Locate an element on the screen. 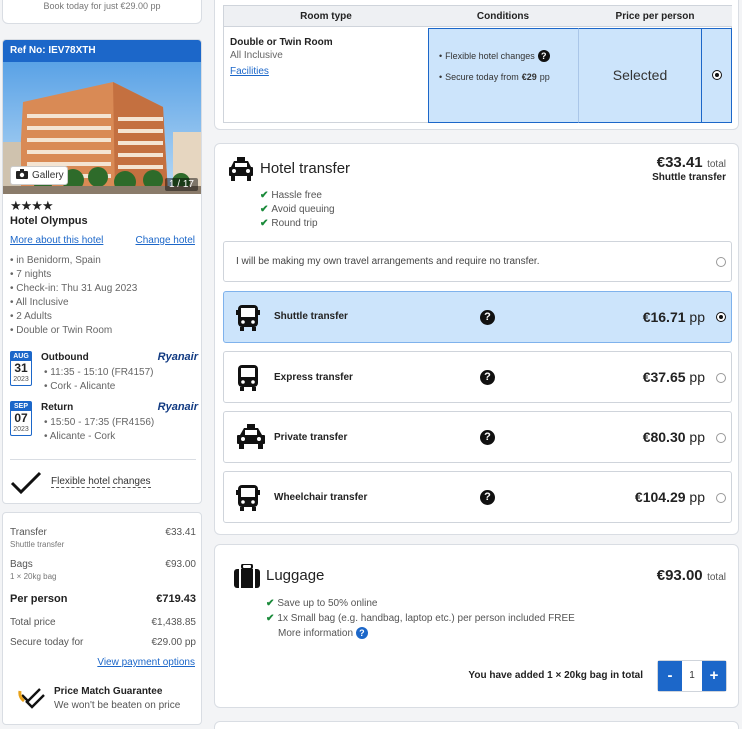  outbound-year: 2023 is located at coordinates (21, 379).